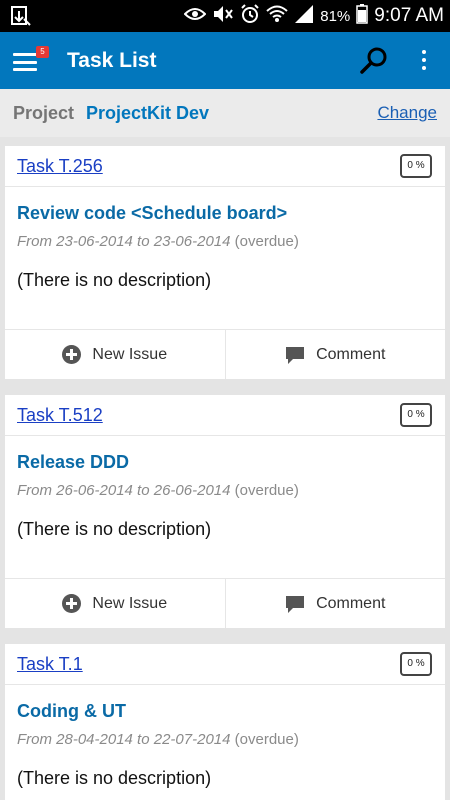 The image size is (450, 800). I want to click on signal-icon, so click(304, 16).